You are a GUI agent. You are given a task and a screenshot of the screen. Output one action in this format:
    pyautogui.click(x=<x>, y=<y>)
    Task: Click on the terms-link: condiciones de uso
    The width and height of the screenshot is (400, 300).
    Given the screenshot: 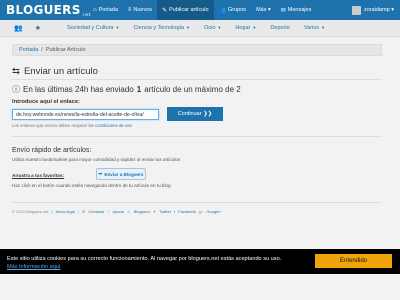 What is the action you would take?
    pyautogui.click(x=113, y=125)
    